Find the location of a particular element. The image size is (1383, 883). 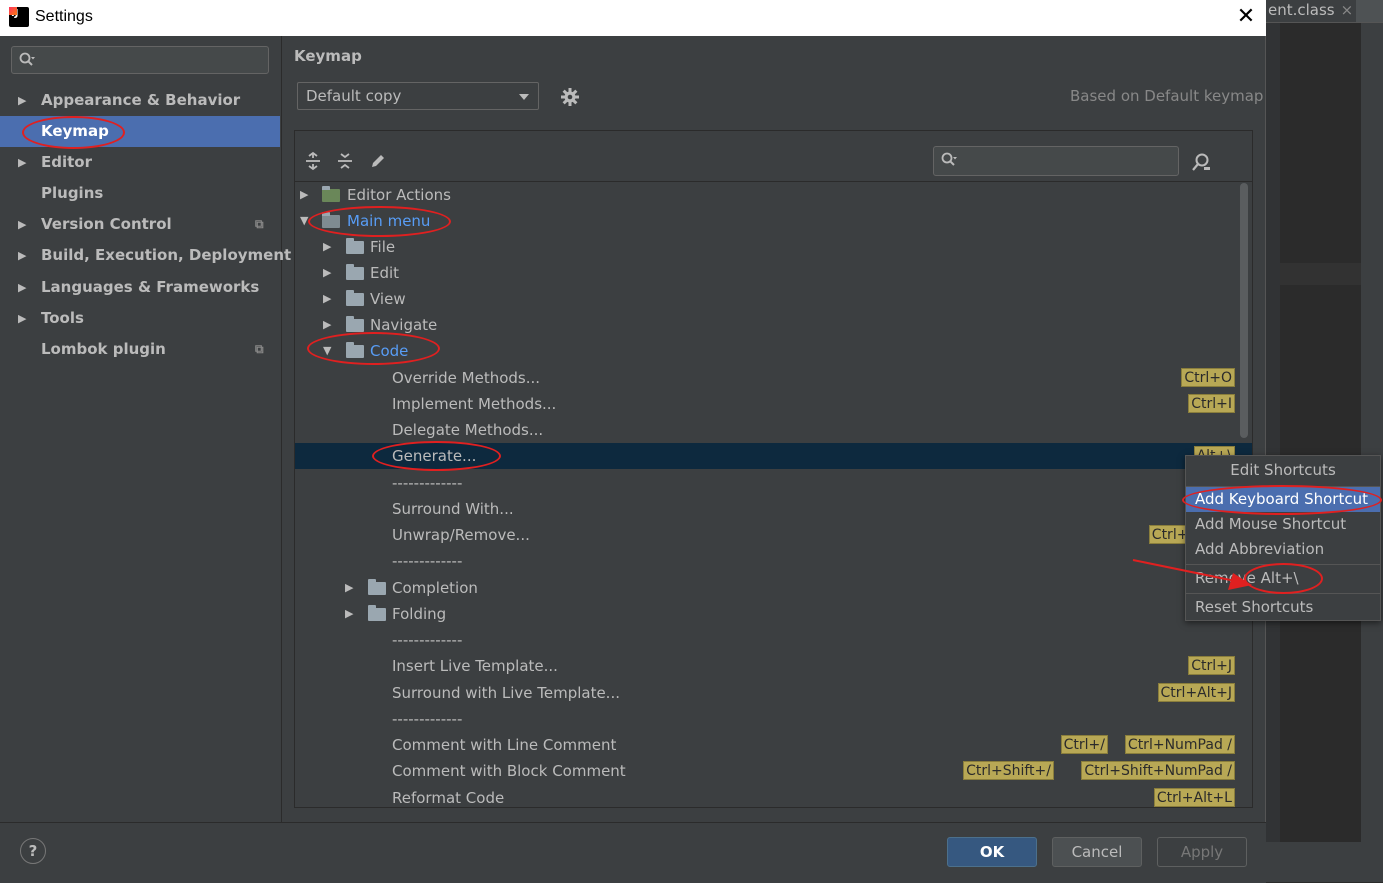

tree-row: Surround With...Ctrl is located at coordinates (773, 509).